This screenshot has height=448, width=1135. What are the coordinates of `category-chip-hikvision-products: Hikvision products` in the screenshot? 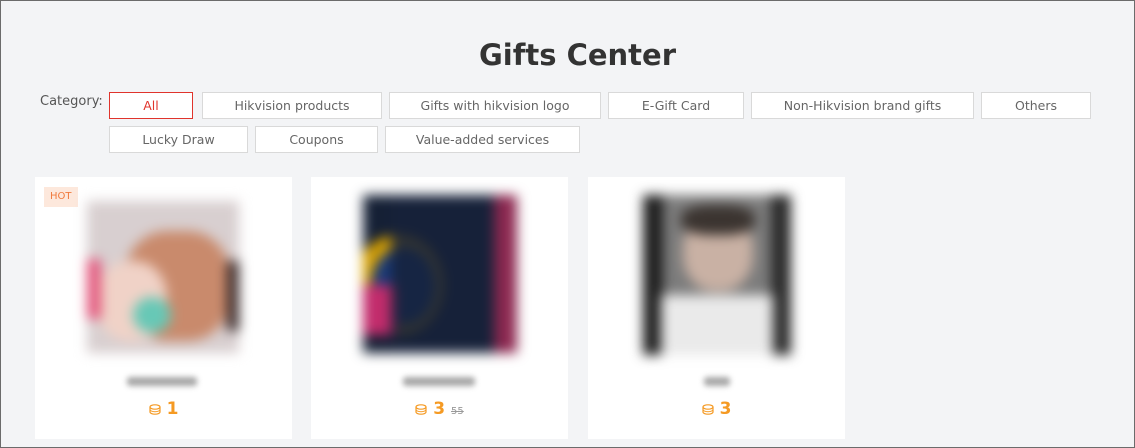 It's located at (292, 105).